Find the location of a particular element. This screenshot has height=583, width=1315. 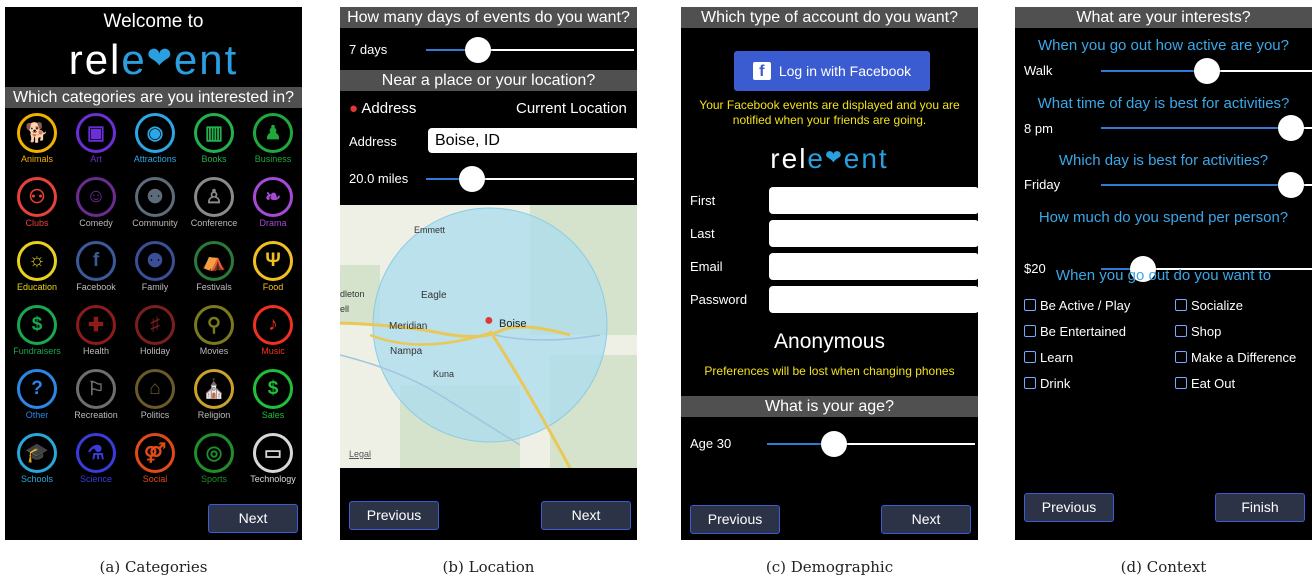

goal-checkbox: Drink is located at coordinates (1047, 383).